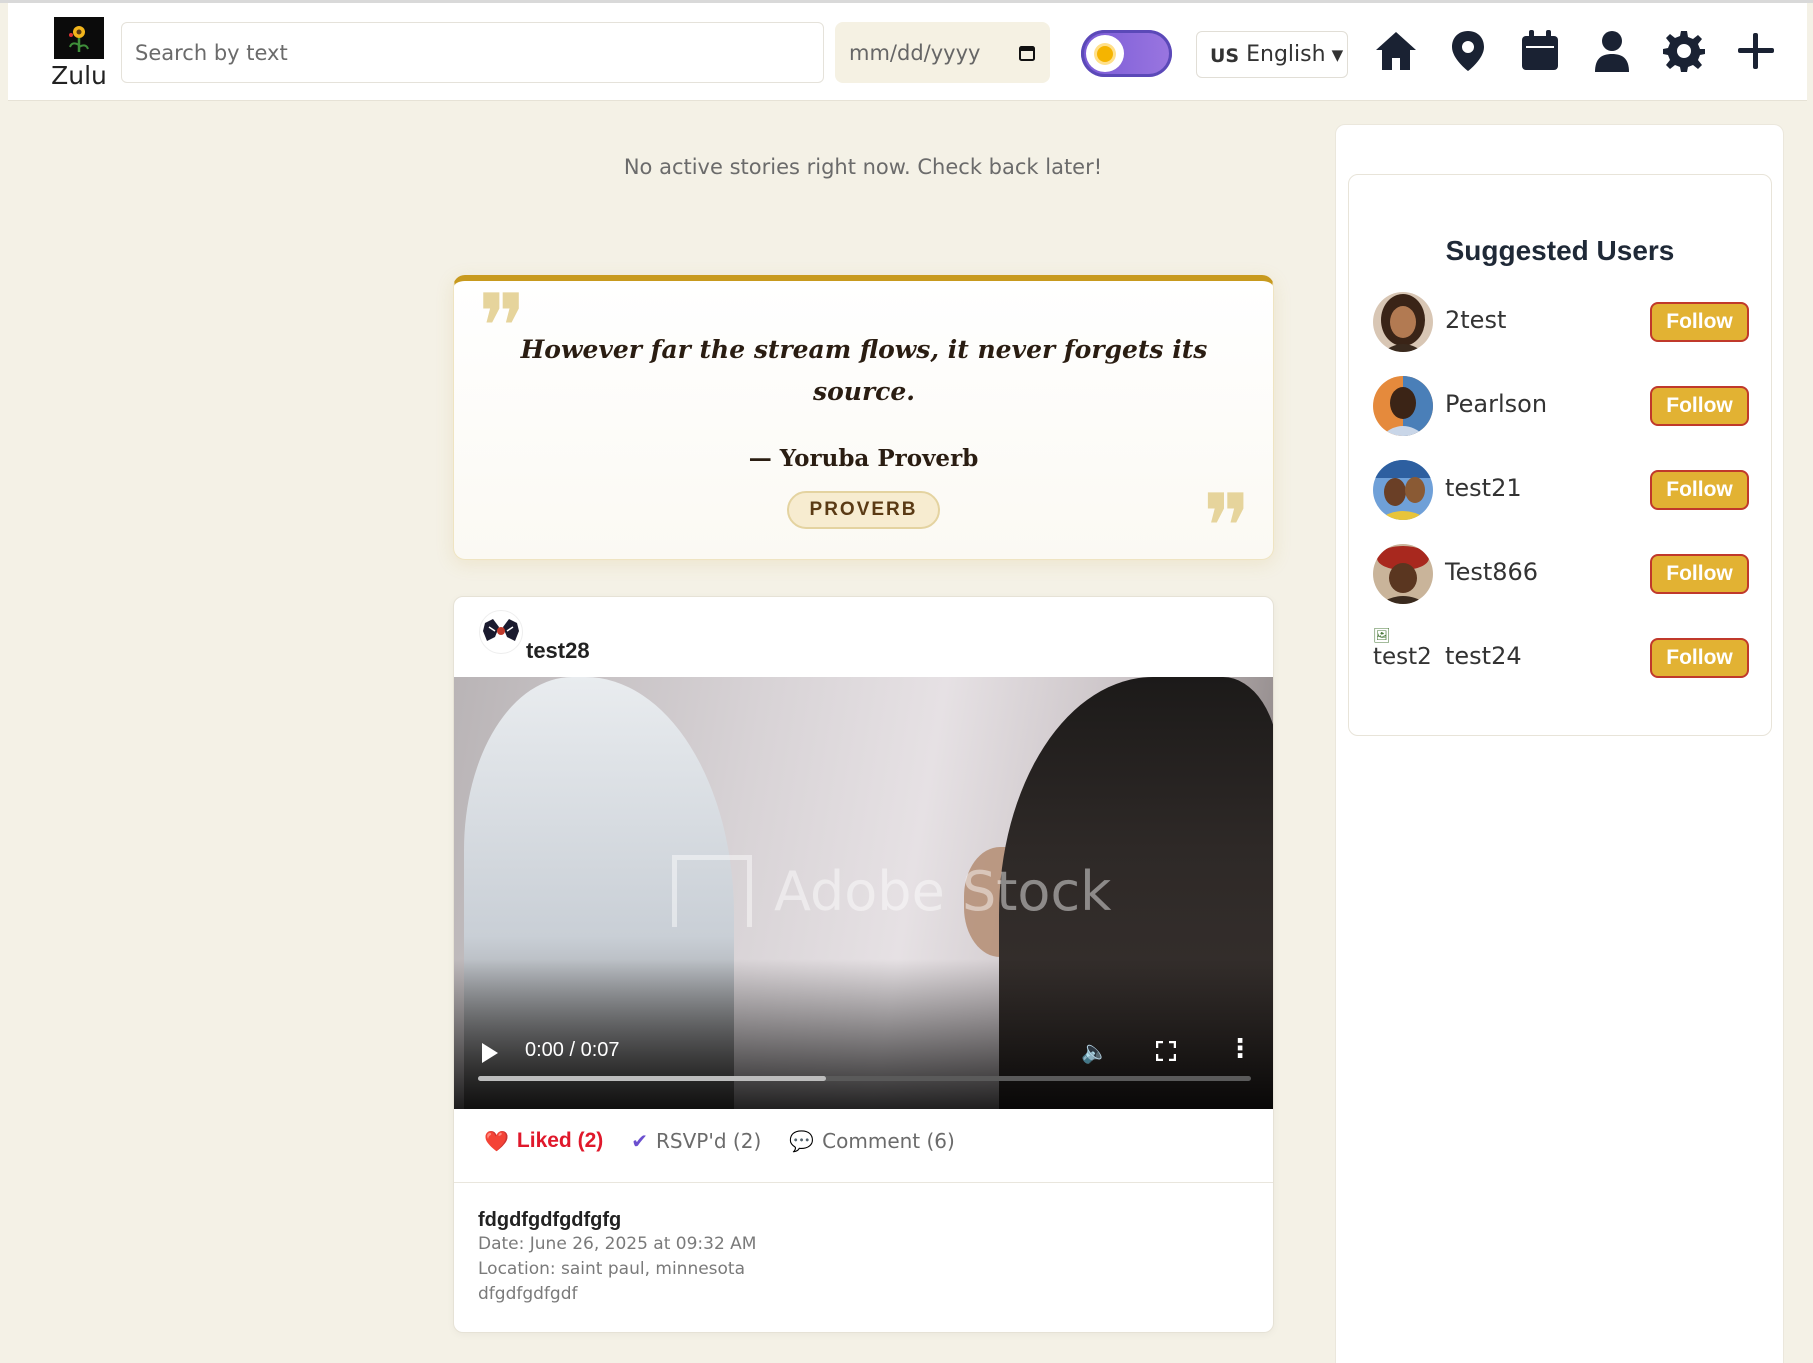 This screenshot has height=1363, width=1813. What do you see at coordinates (709, 1141) in the screenshot?
I see `rsvp-label: RSVP'd (2)` at bounding box center [709, 1141].